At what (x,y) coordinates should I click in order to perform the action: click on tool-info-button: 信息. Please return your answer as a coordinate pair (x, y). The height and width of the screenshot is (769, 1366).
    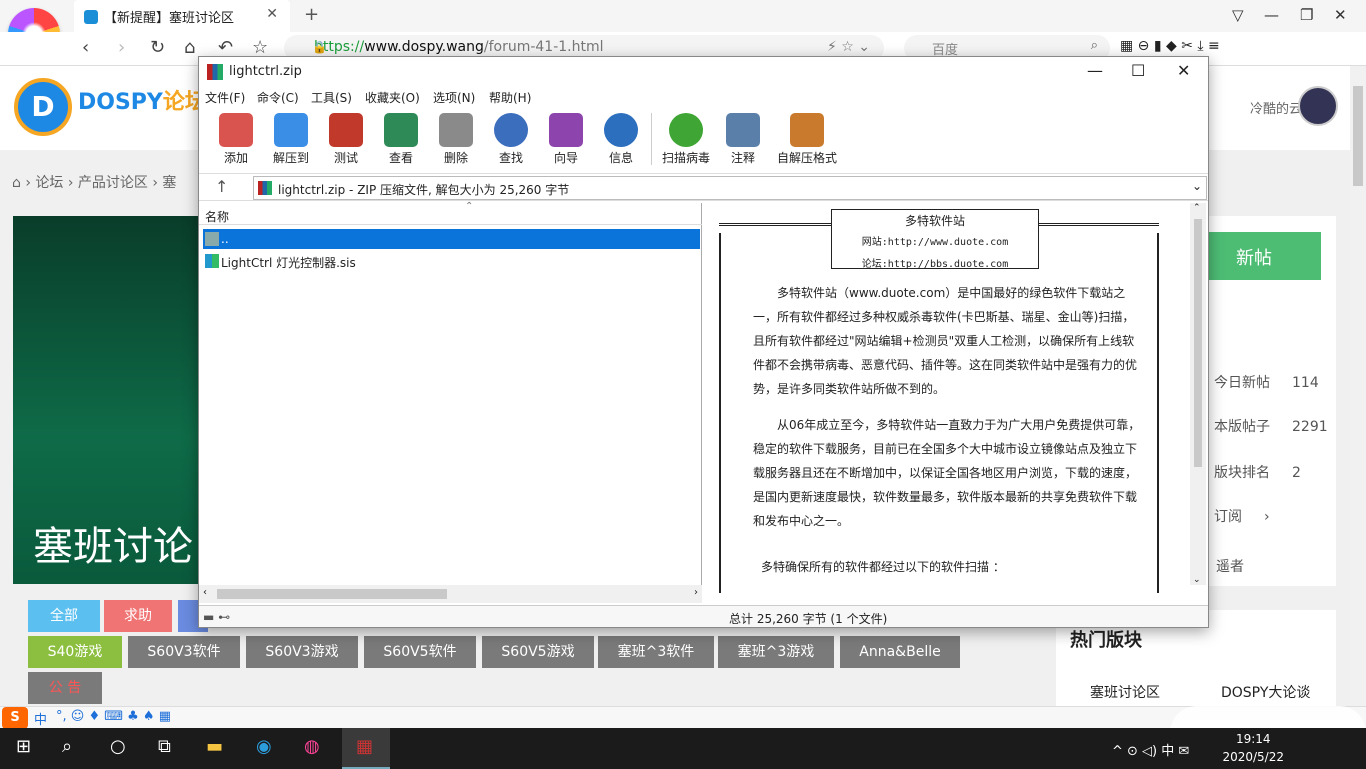
    Looking at the image, I should click on (621, 137).